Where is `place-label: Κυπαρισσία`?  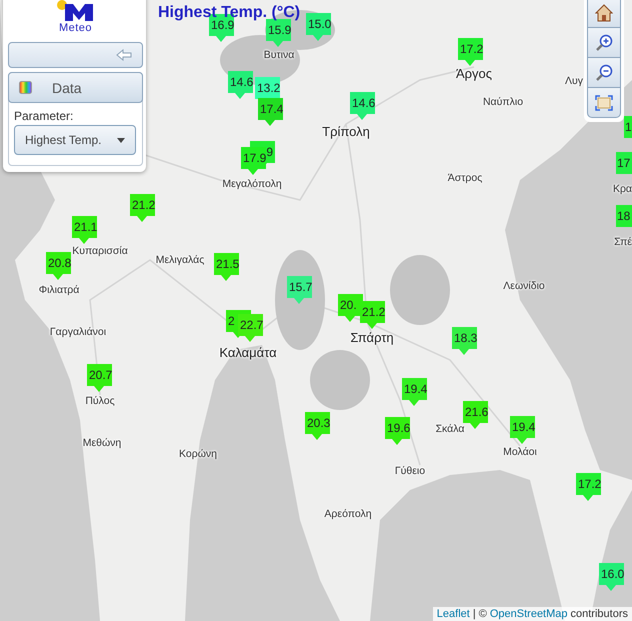
place-label: Κυπαρισσία is located at coordinates (100, 251).